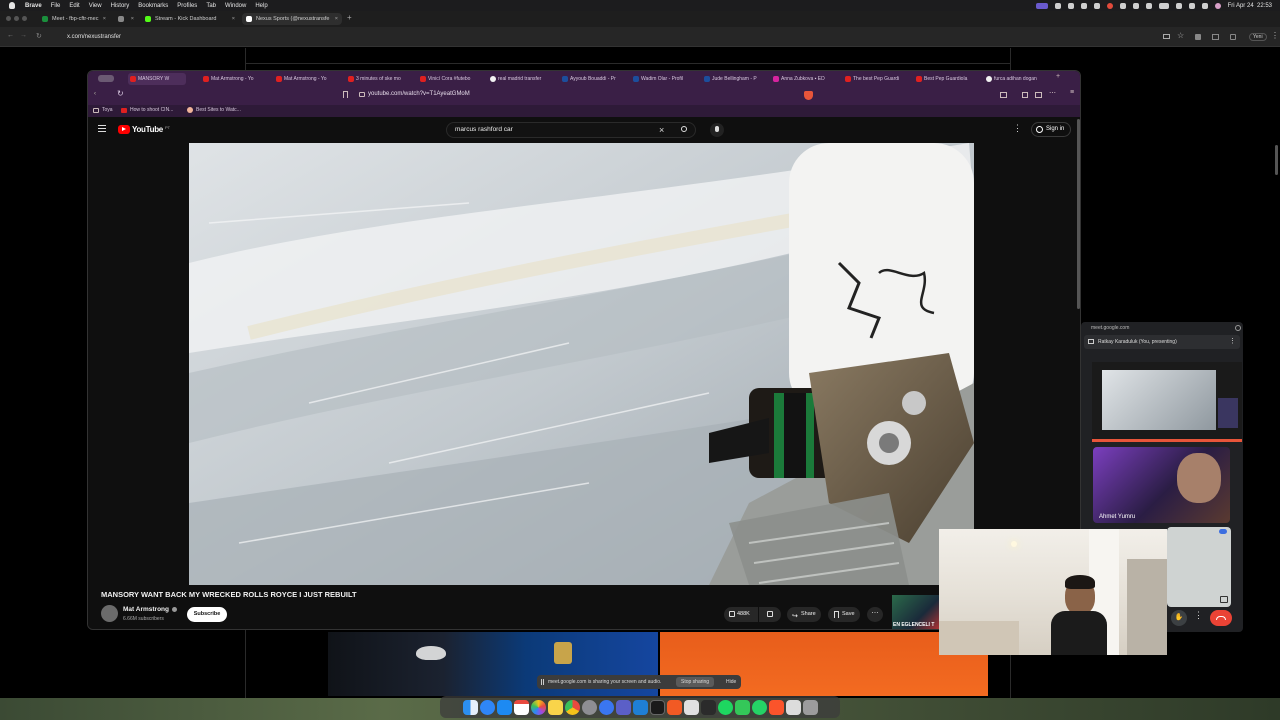 The image size is (1280, 720). What do you see at coordinates (1258, 37) in the screenshot?
I see `profile-label: Yeni` at bounding box center [1258, 37].